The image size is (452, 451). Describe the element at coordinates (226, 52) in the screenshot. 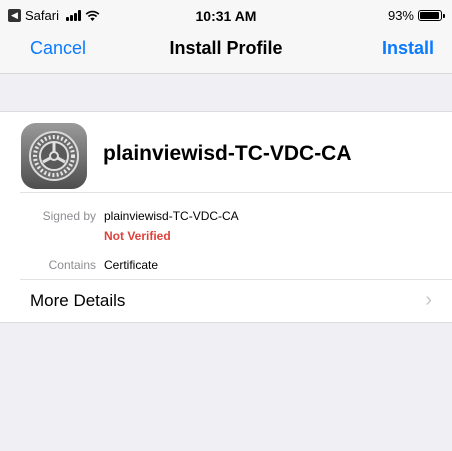

I see `navigation-bar: Cancel Install Profile Install` at that location.